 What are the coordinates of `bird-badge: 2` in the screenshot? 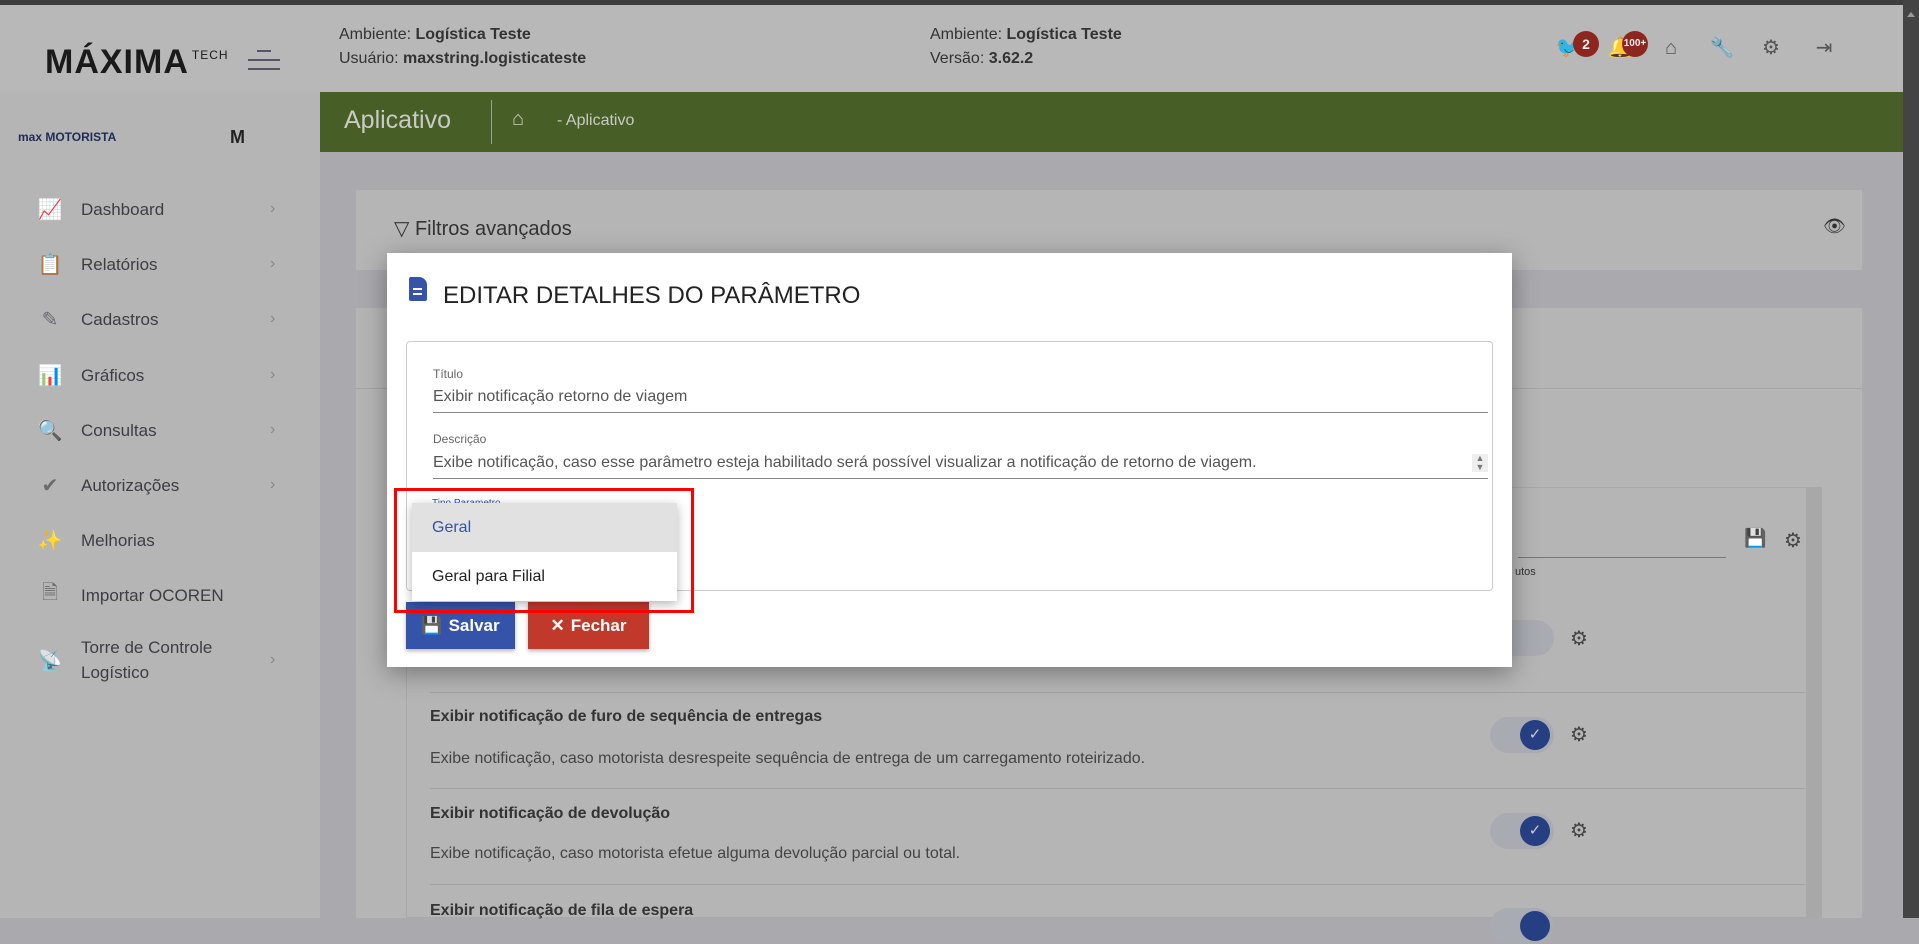 It's located at (1586, 44).